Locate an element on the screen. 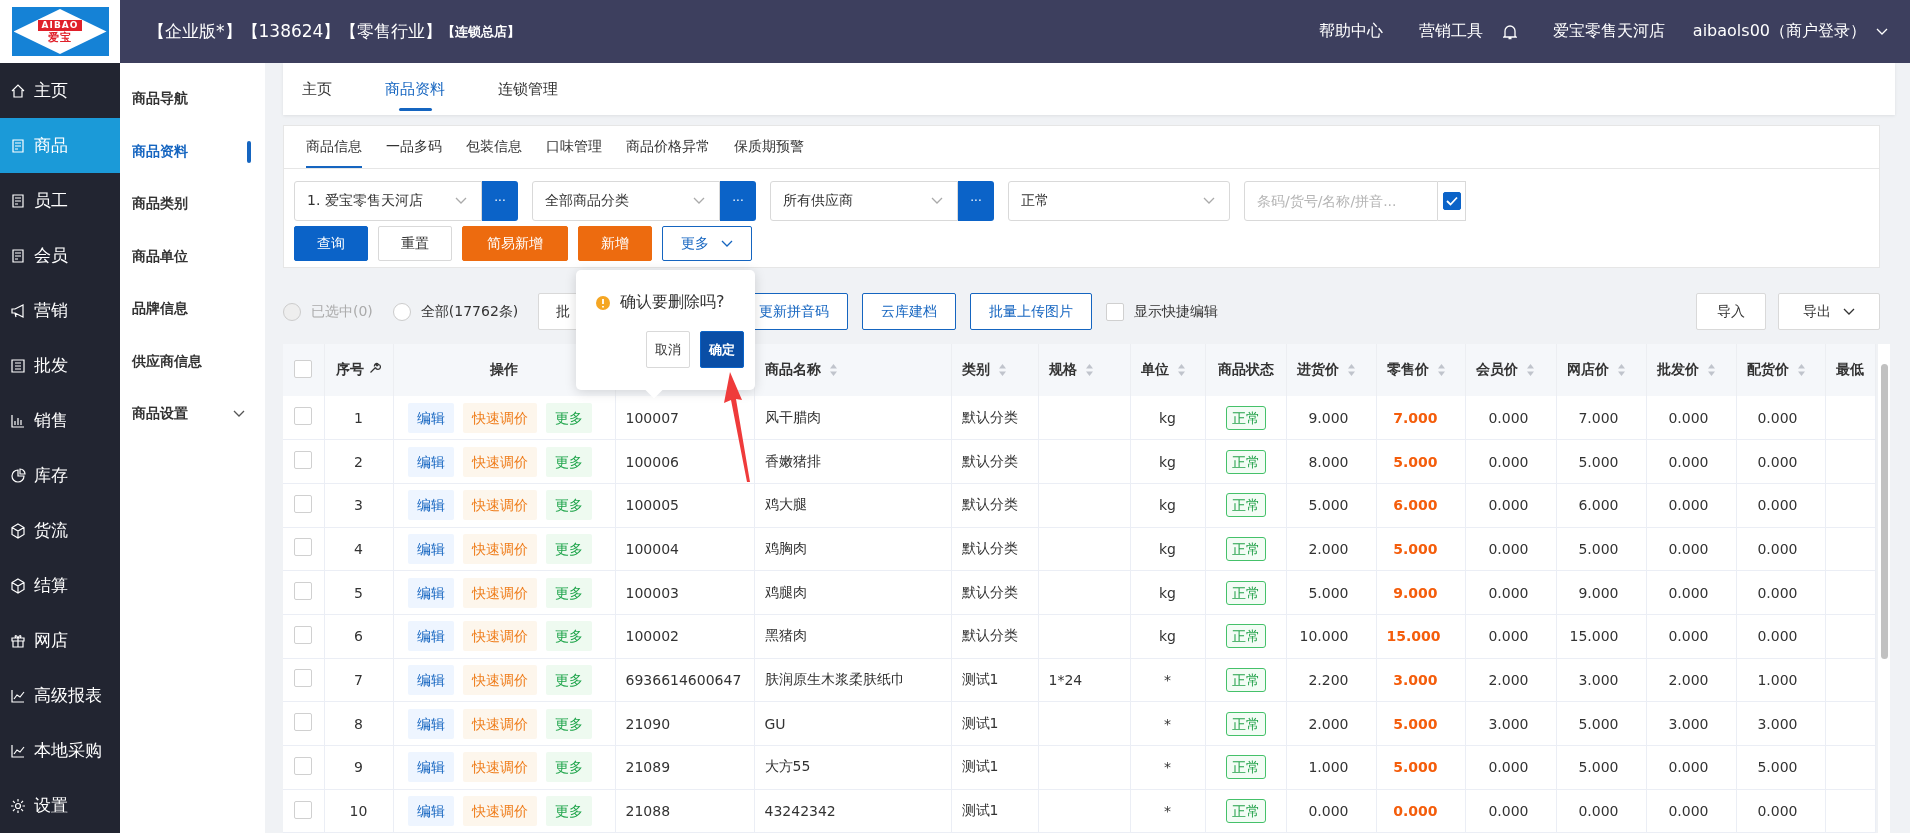  subnav-item: 品牌信息 is located at coordinates (192, 309).